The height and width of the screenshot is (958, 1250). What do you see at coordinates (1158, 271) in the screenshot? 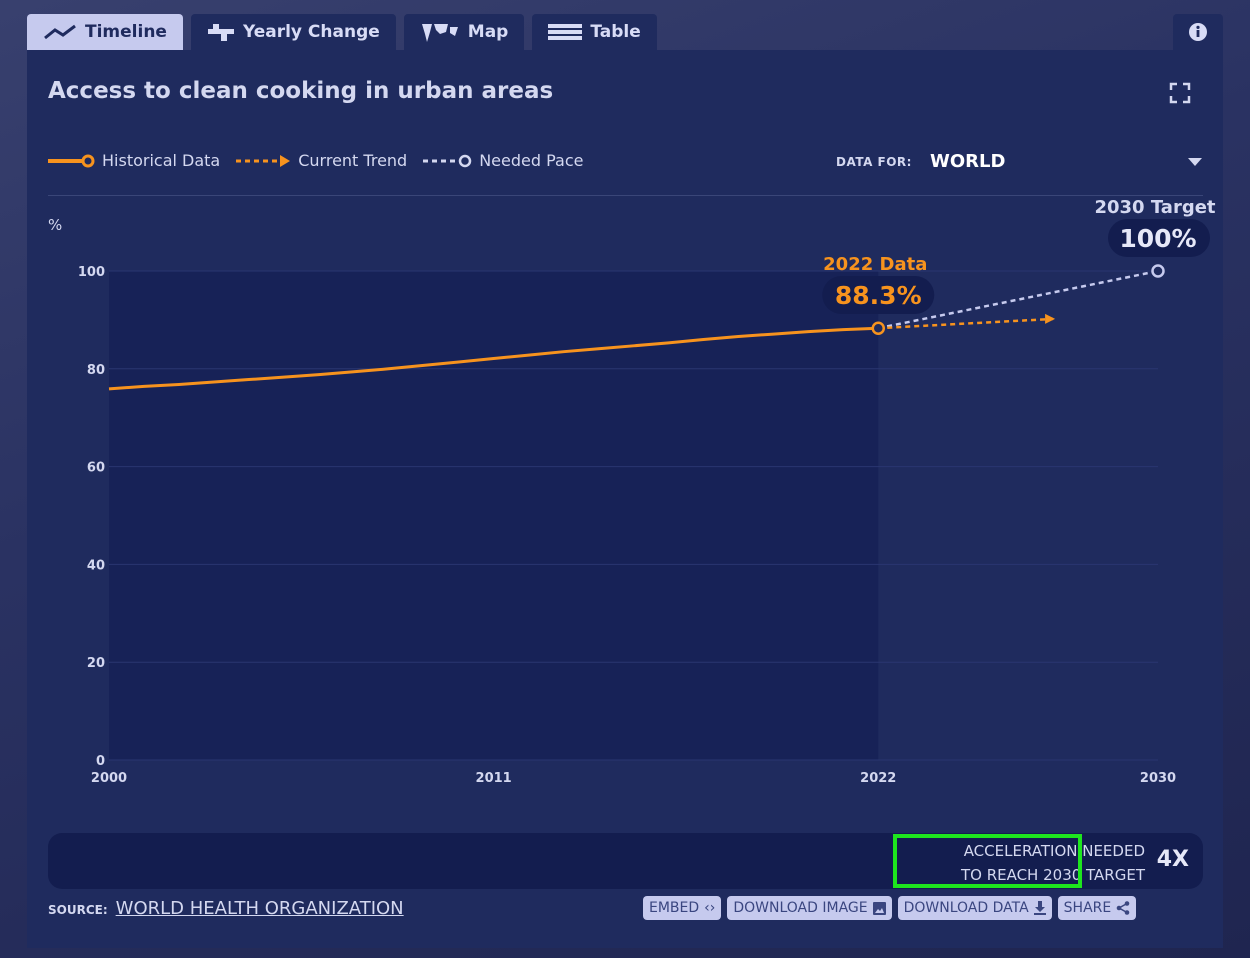
I see `data-point-2030-target` at bounding box center [1158, 271].